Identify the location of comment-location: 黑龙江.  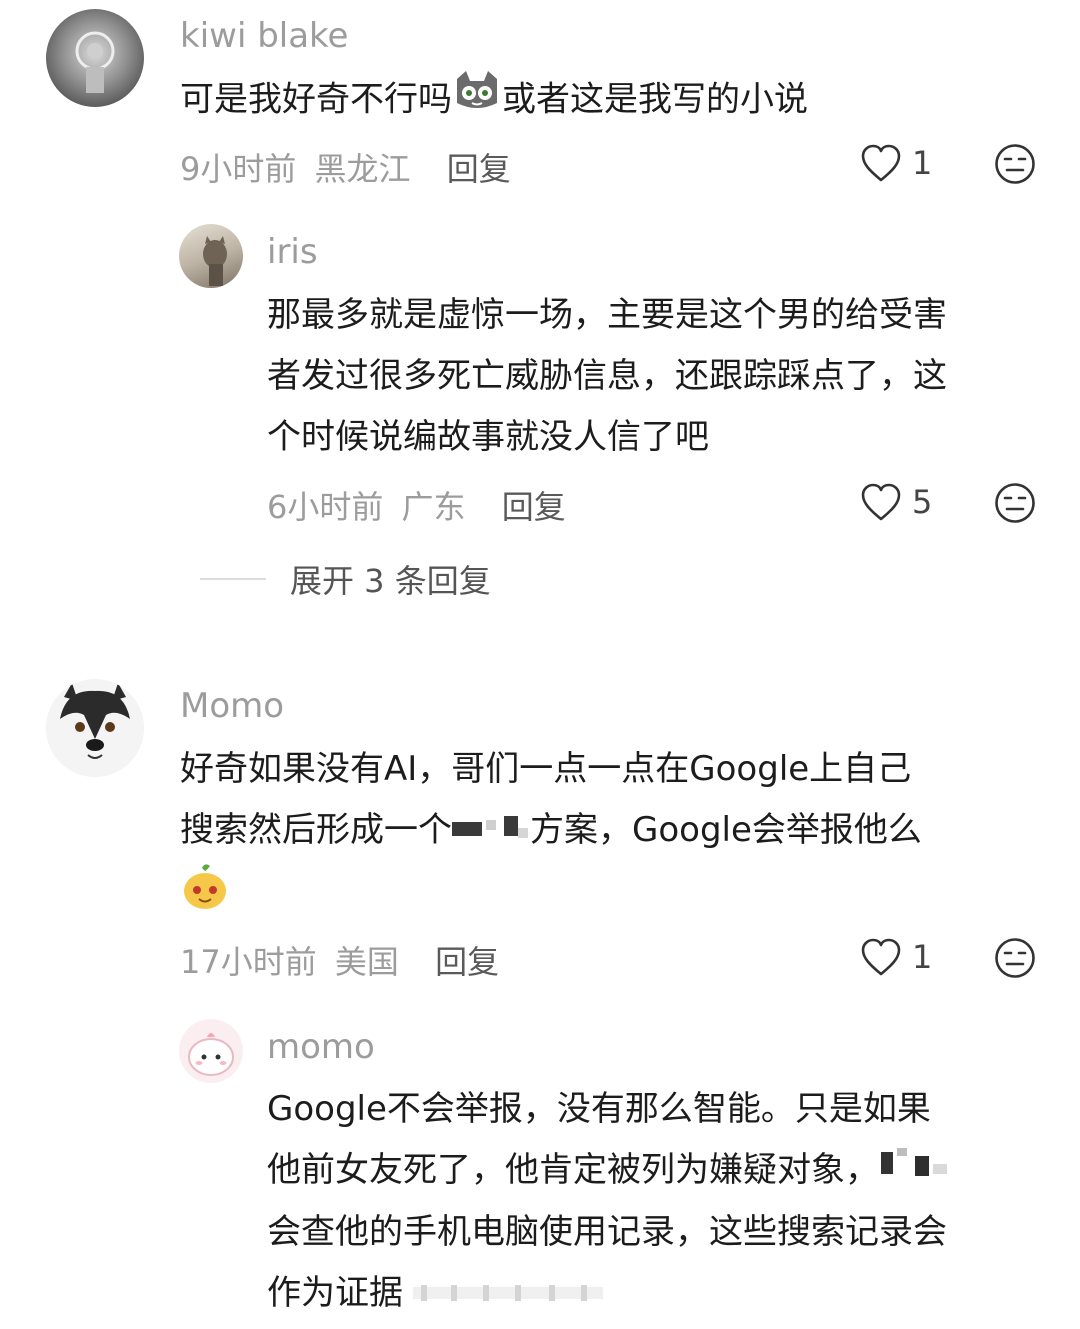
(362, 169).